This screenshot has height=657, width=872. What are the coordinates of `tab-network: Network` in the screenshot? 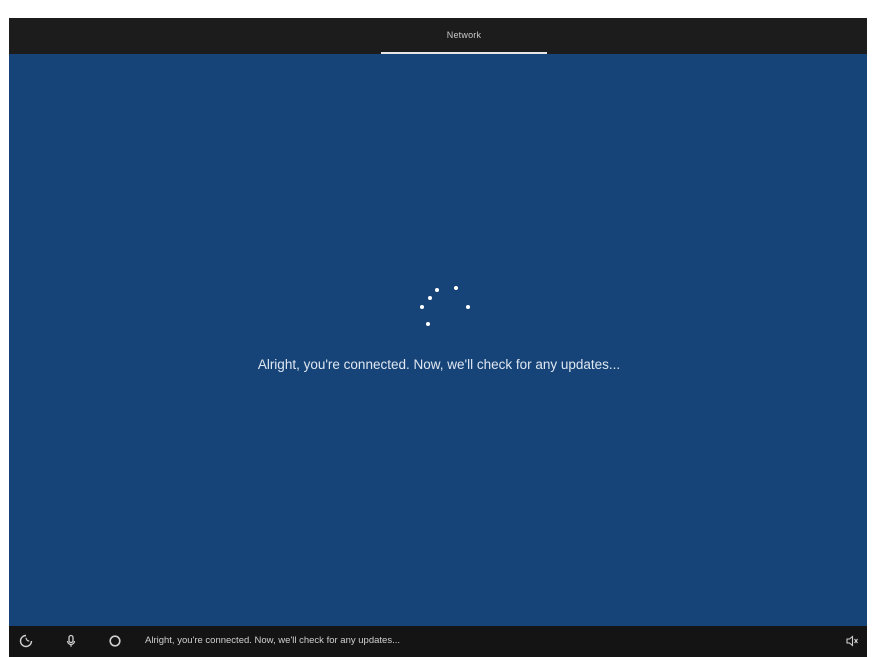 It's located at (464, 36).